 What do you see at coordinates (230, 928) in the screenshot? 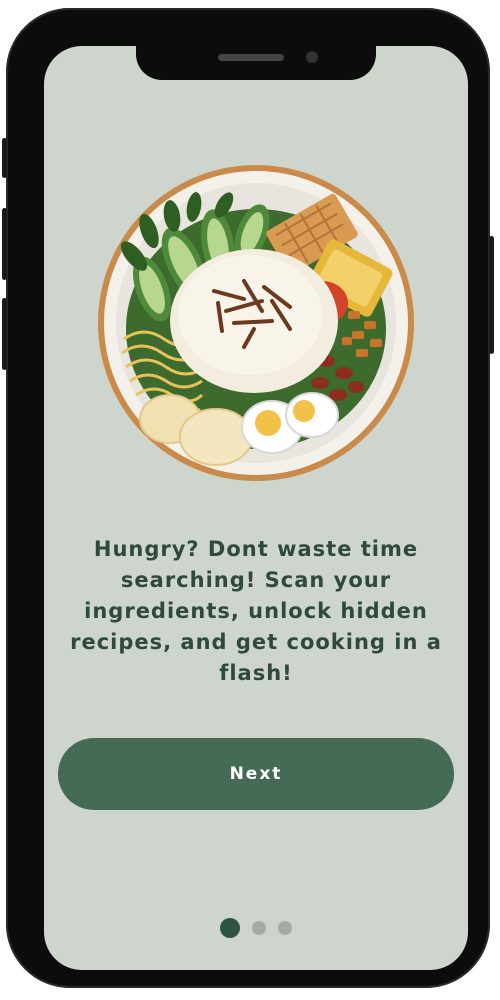
I see `page-dot-1-active` at bounding box center [230, 928].